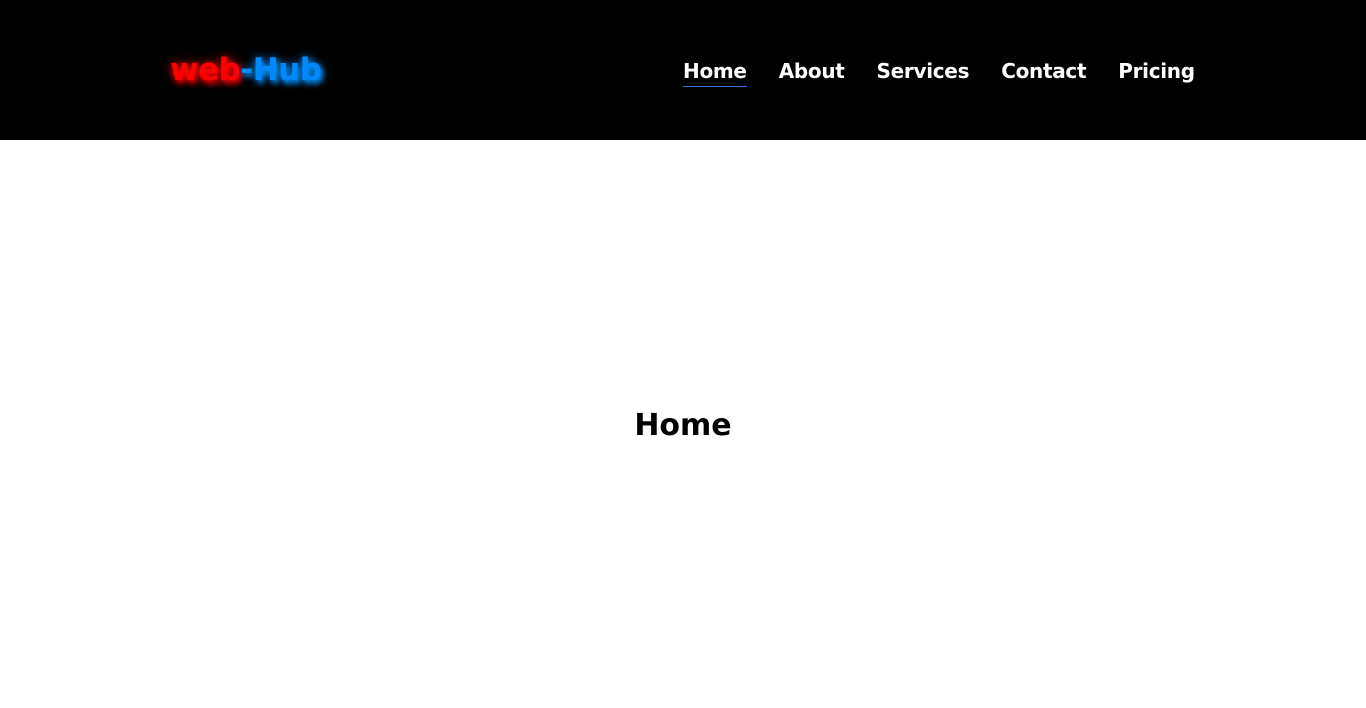 The image size is (1366, 708). Describe the element at coordinates (683, 425) in the screenshot. I see `page-title: Home` at that location.